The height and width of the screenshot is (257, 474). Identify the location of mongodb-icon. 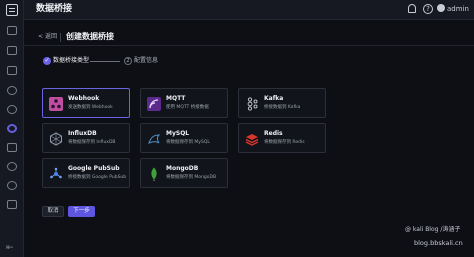
(154, 174).